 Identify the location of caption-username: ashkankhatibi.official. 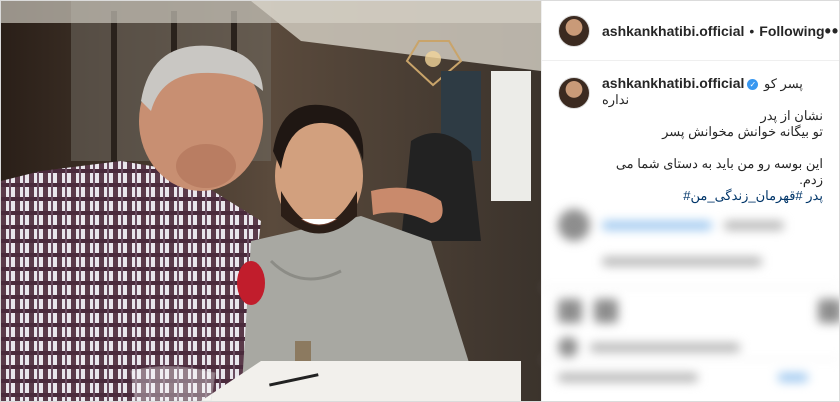
(673, 83).